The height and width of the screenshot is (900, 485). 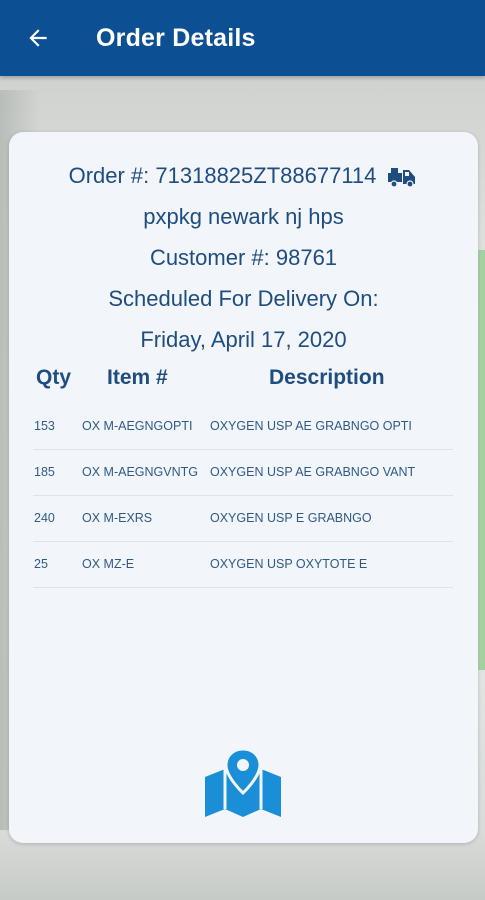 I want to click on order-number-row: Order #: 71318825ZT88677114, so click(x=243, y=176).